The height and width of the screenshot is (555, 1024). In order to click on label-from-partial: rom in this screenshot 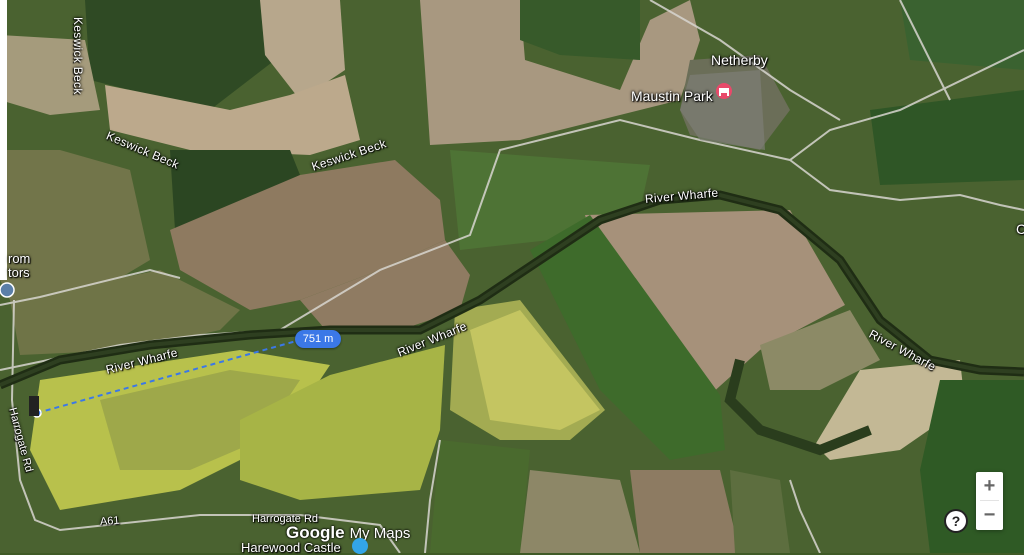, I will do `click(19, 258)`.